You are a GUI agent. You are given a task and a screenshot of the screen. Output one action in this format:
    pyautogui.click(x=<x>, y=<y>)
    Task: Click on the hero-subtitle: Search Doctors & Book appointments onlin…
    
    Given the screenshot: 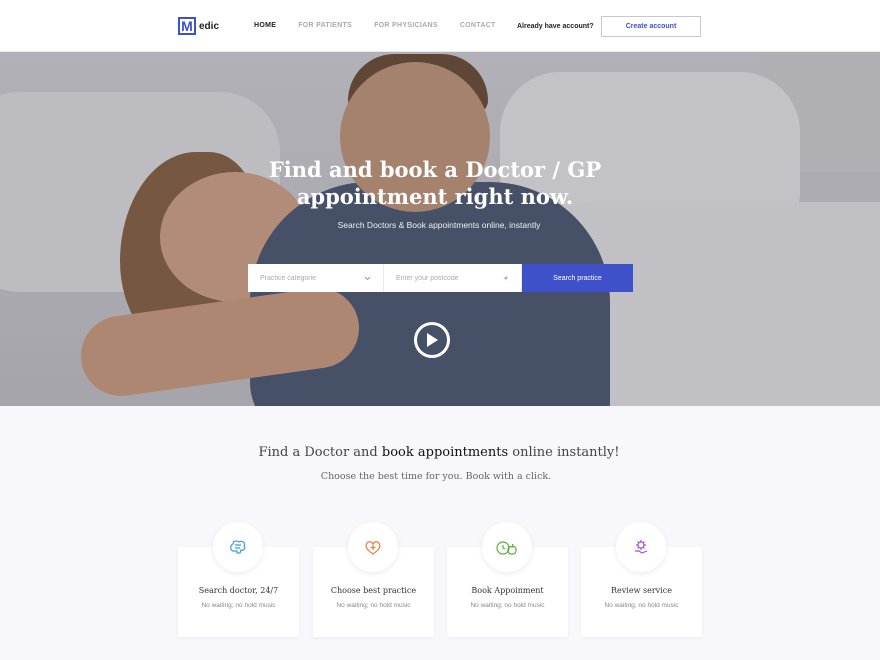 What is the action you would take?
    pyautogui.click(x=439, y=225)
    